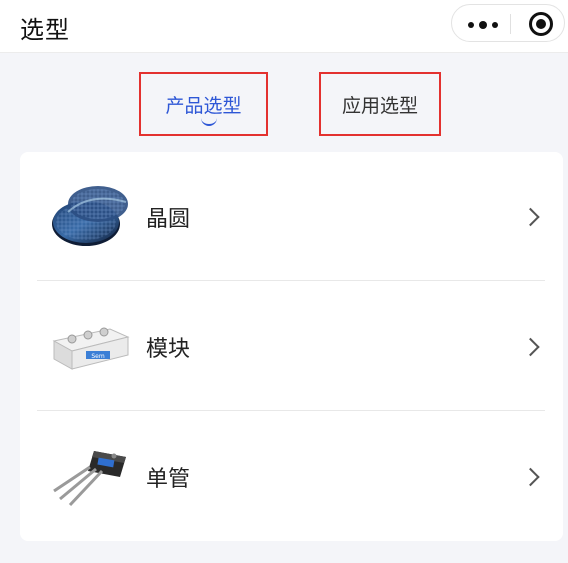 Image resolution: width=568 pixels, height=563 pixels. Describe the element at coordinates (89, 478) in the screenshot. I see `transistor-icon` at that location.